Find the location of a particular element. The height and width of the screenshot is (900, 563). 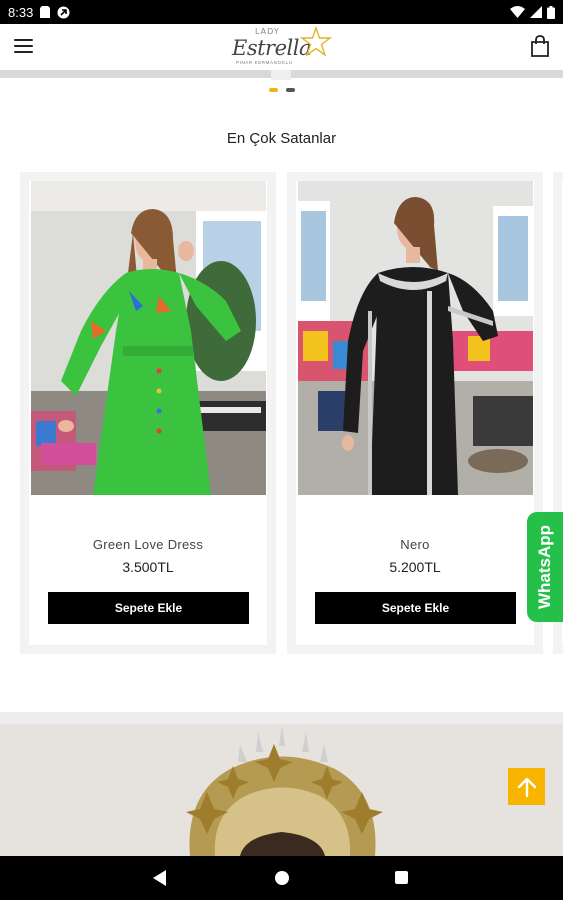

product-name: Nero is located at coordinates (415, 544).